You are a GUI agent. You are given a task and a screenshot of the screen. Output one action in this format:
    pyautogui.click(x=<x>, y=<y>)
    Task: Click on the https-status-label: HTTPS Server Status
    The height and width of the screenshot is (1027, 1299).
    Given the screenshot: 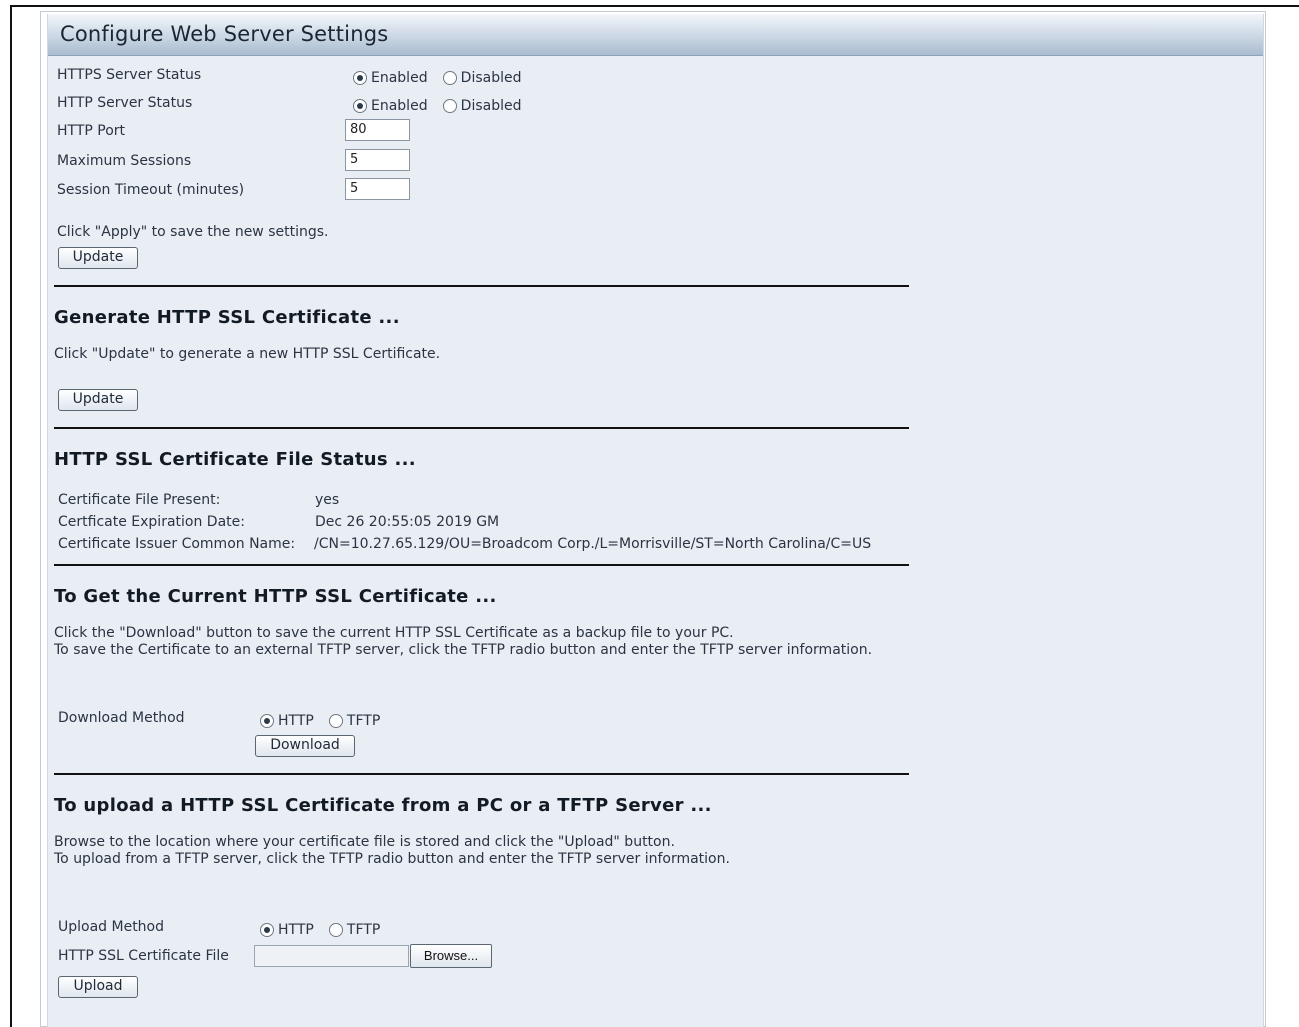 What is the action you would take?
    pyautogui.click(x=129, y=75)
    